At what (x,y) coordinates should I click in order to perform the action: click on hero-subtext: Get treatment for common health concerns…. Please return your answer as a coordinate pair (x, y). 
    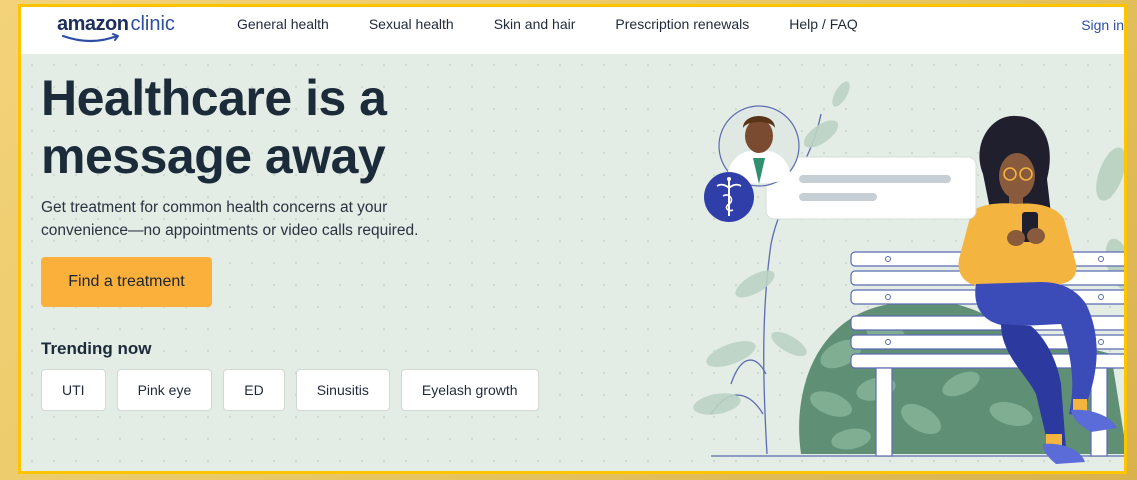
    Looking at the image, I should click on (230, 219).